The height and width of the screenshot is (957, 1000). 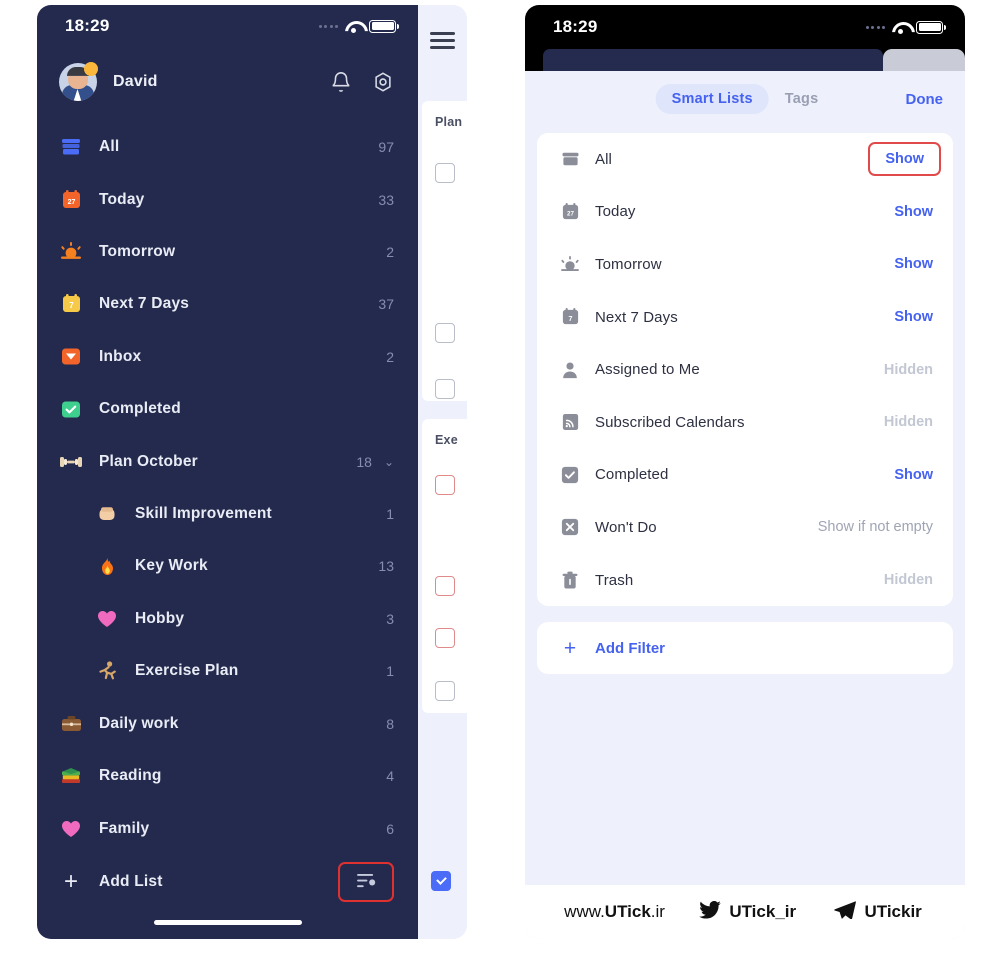 What do you see at coordinates (875, 27) in the screenshot?
I see `signal-dots-icon` at bounding box center [875, 27].